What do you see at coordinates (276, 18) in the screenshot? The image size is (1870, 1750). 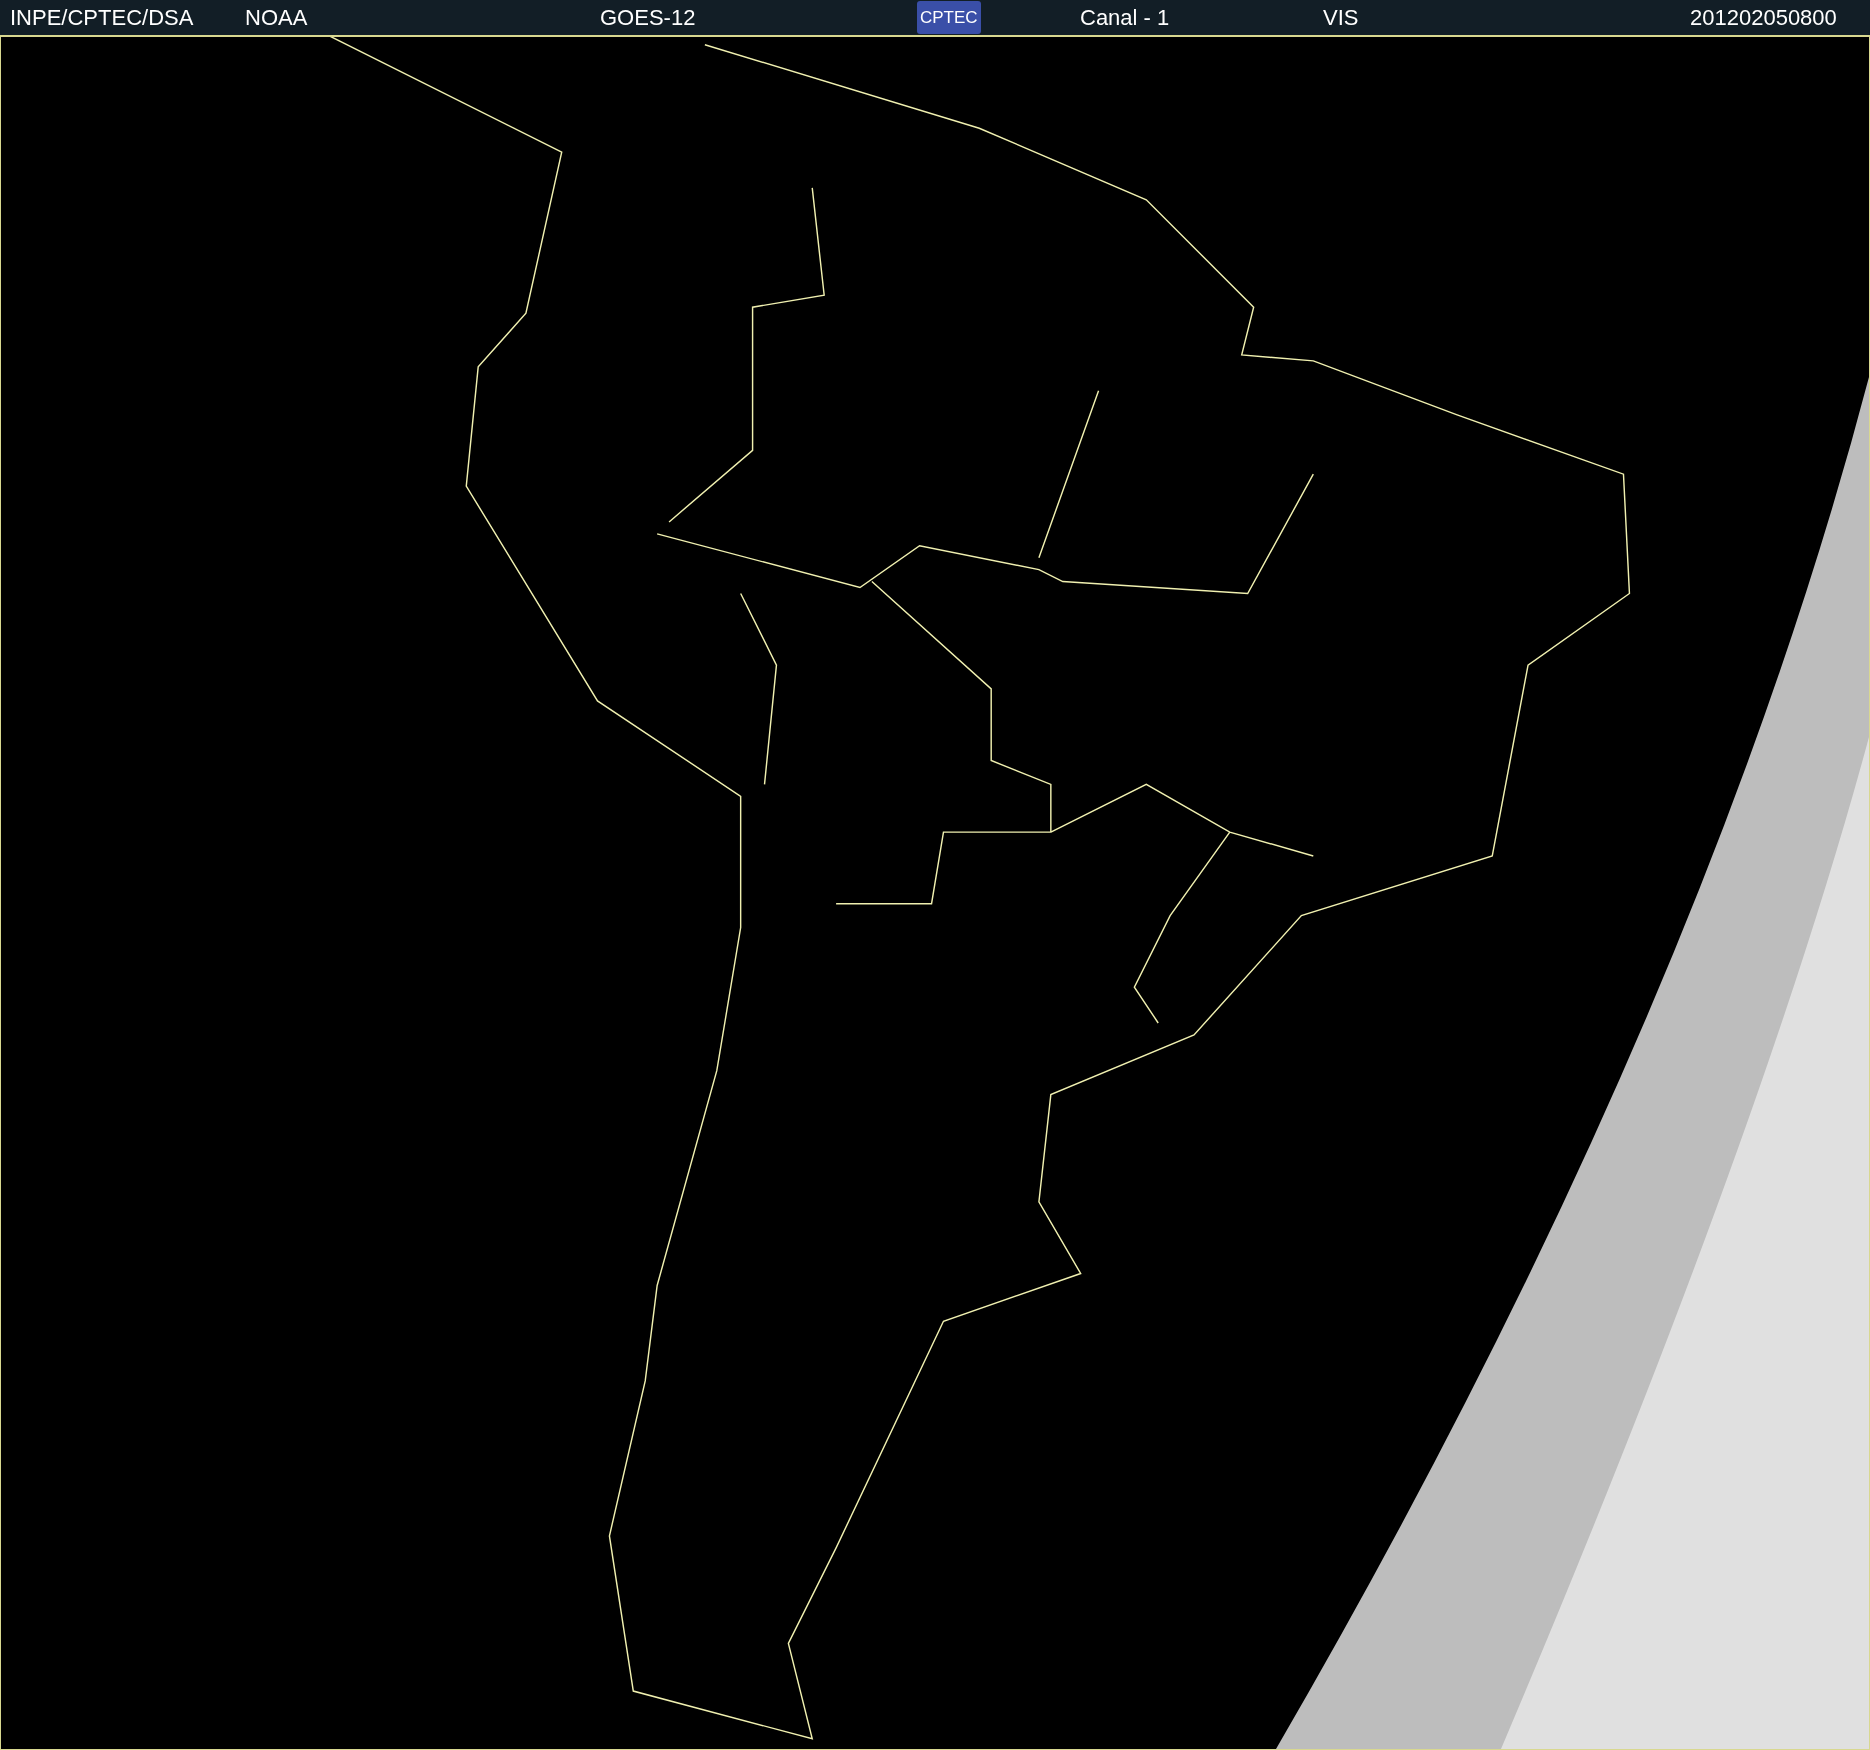 I see `header-label: NOAA` at bounding box center [276, 18].